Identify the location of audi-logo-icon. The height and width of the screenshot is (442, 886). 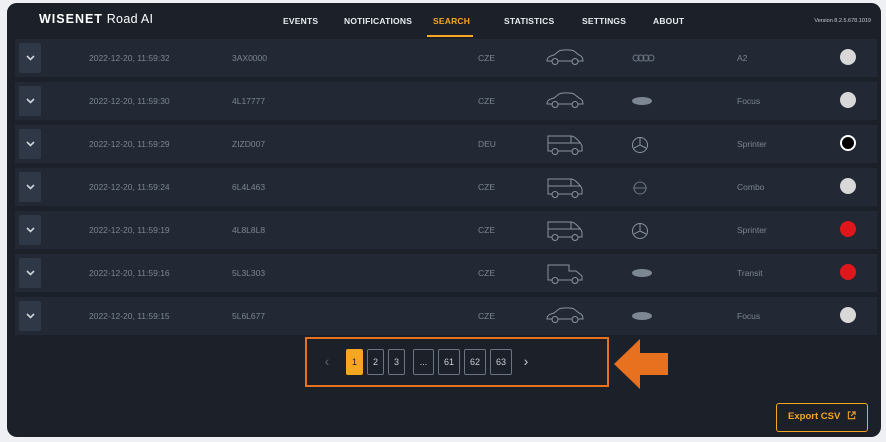
(643, 59).